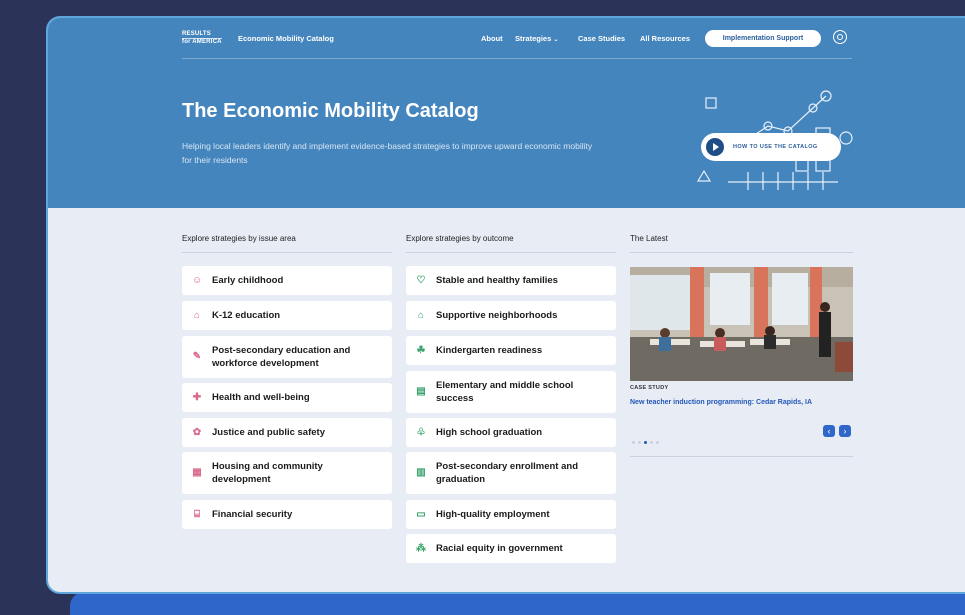 The width and height of the screenshot is (965, 615). What do you see at coordinates (741, 324) in the screenshot?
I see `classroom-photo` at bounding box center [741, 324].